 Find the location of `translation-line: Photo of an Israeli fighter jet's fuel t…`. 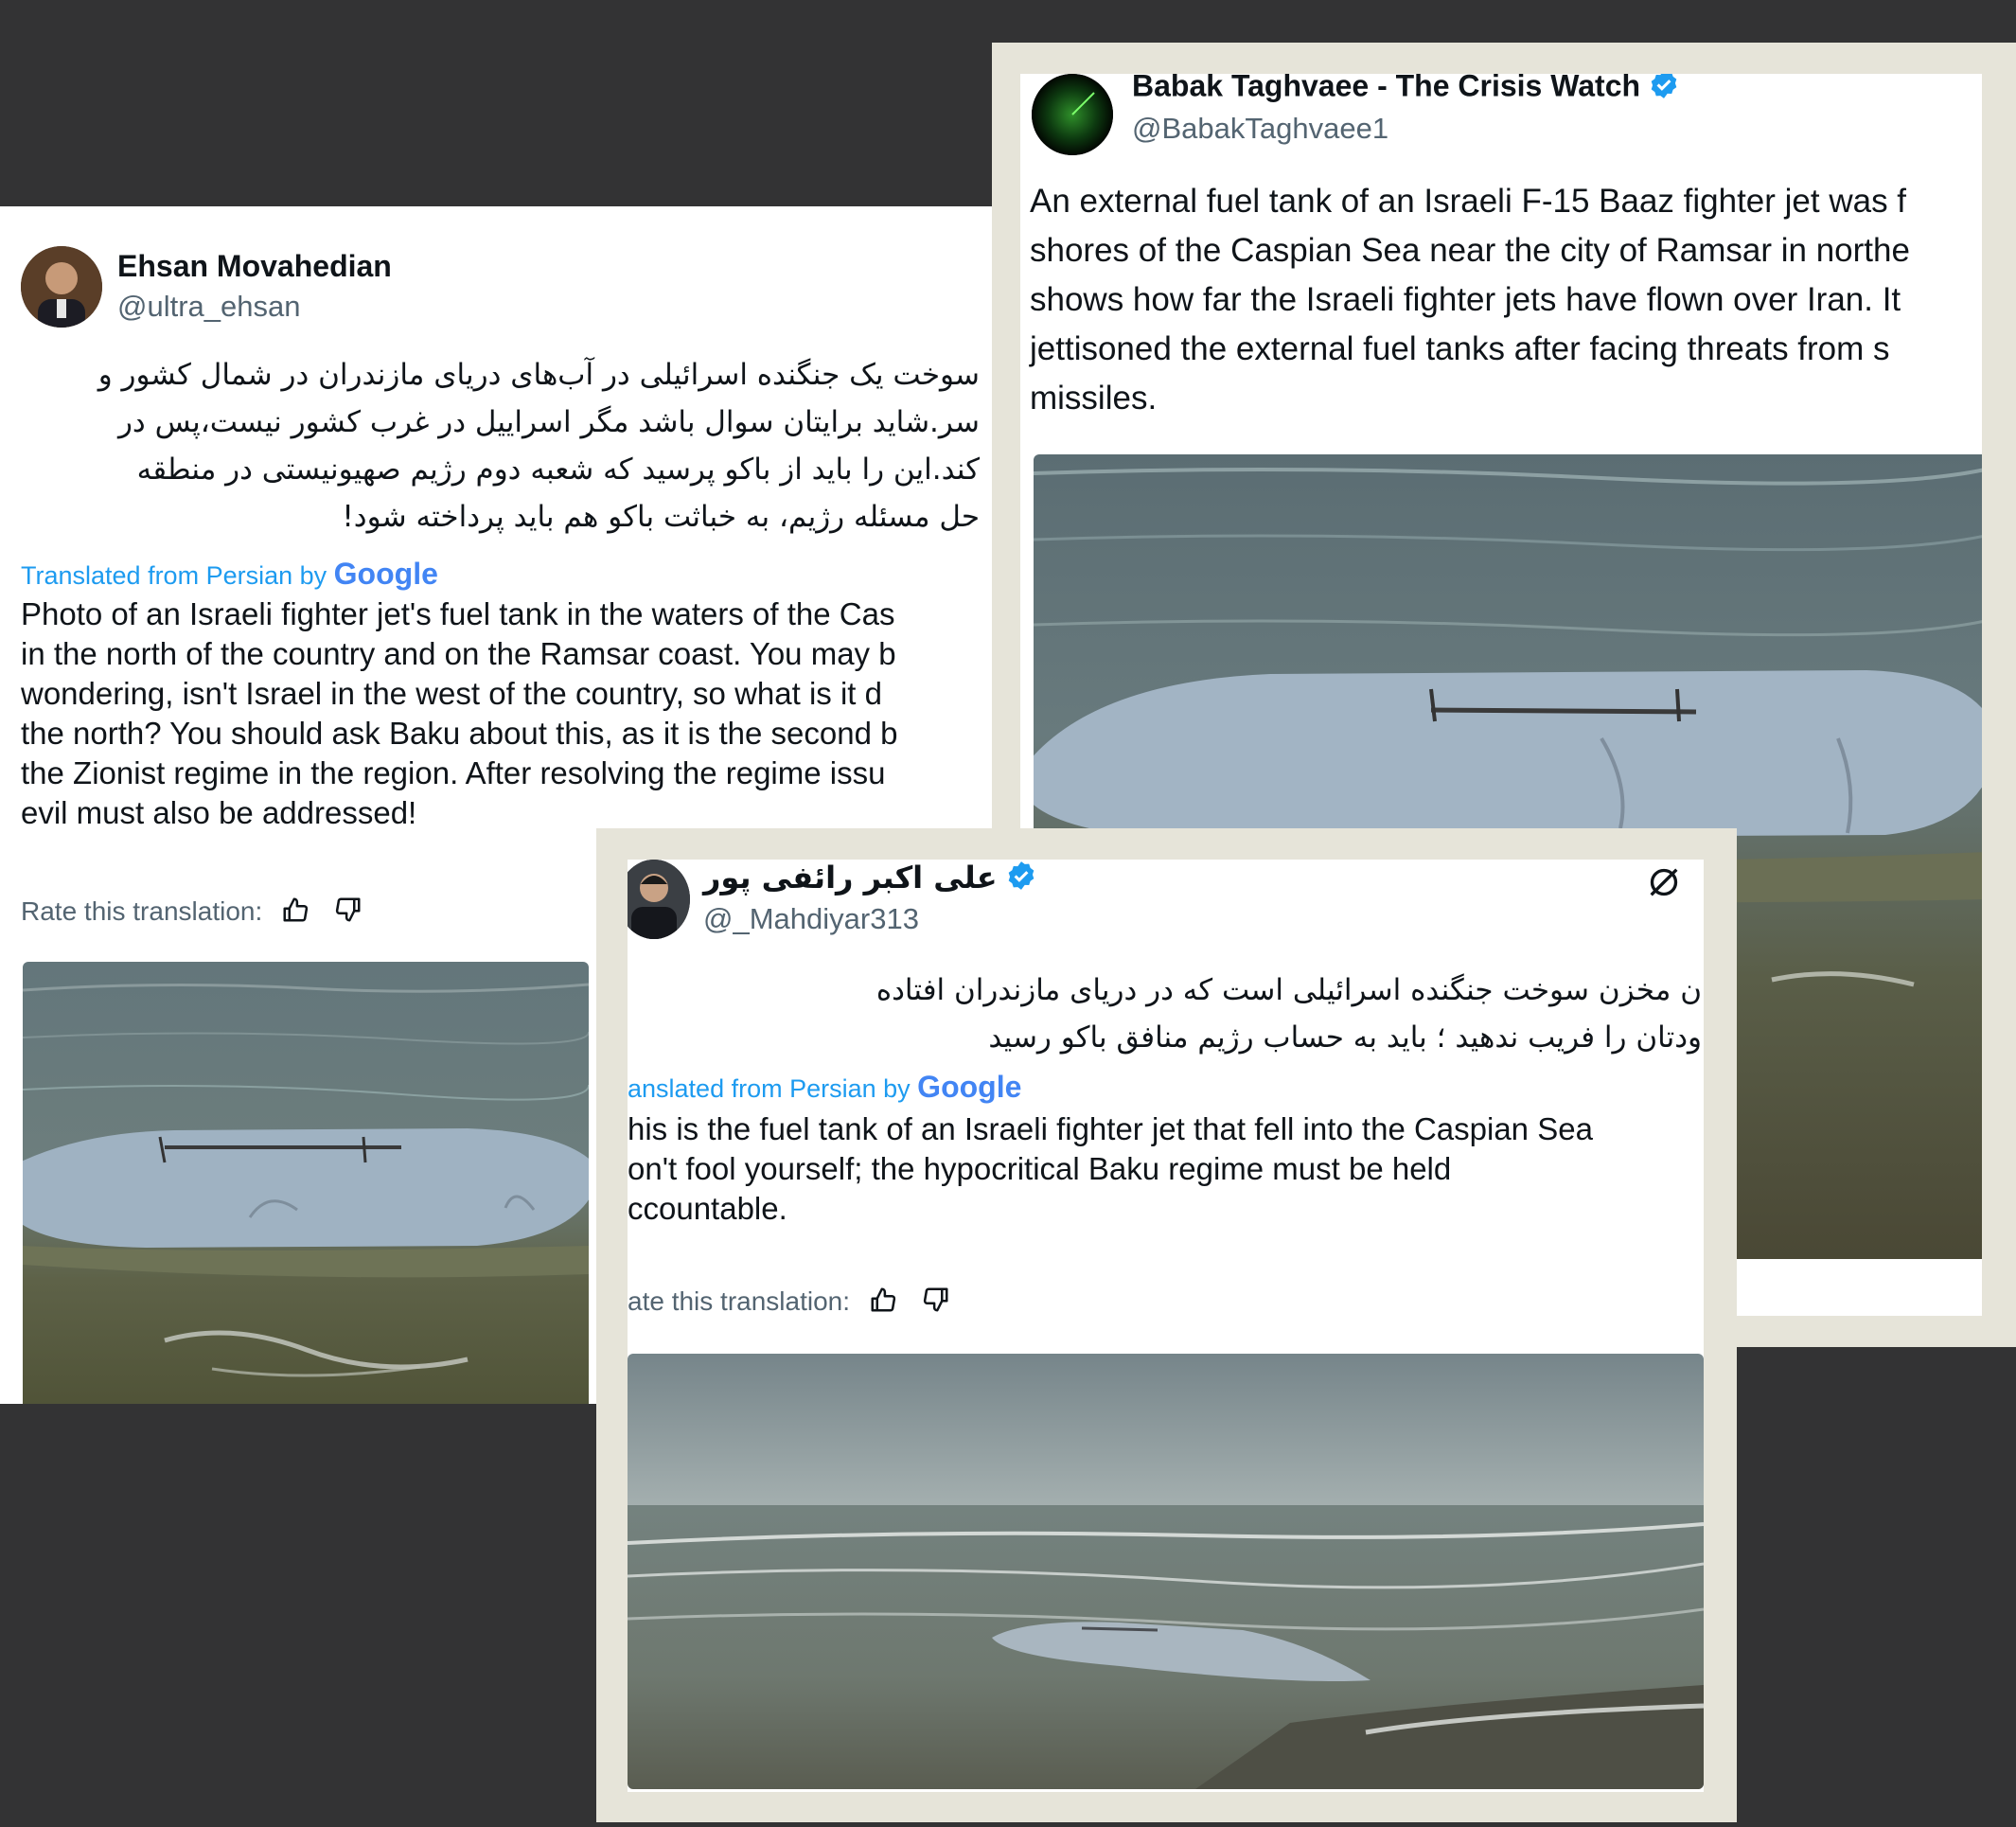

translation-line: Photo of an Israeli fighter jet's fuel t… is located at coordinates (458, 613).